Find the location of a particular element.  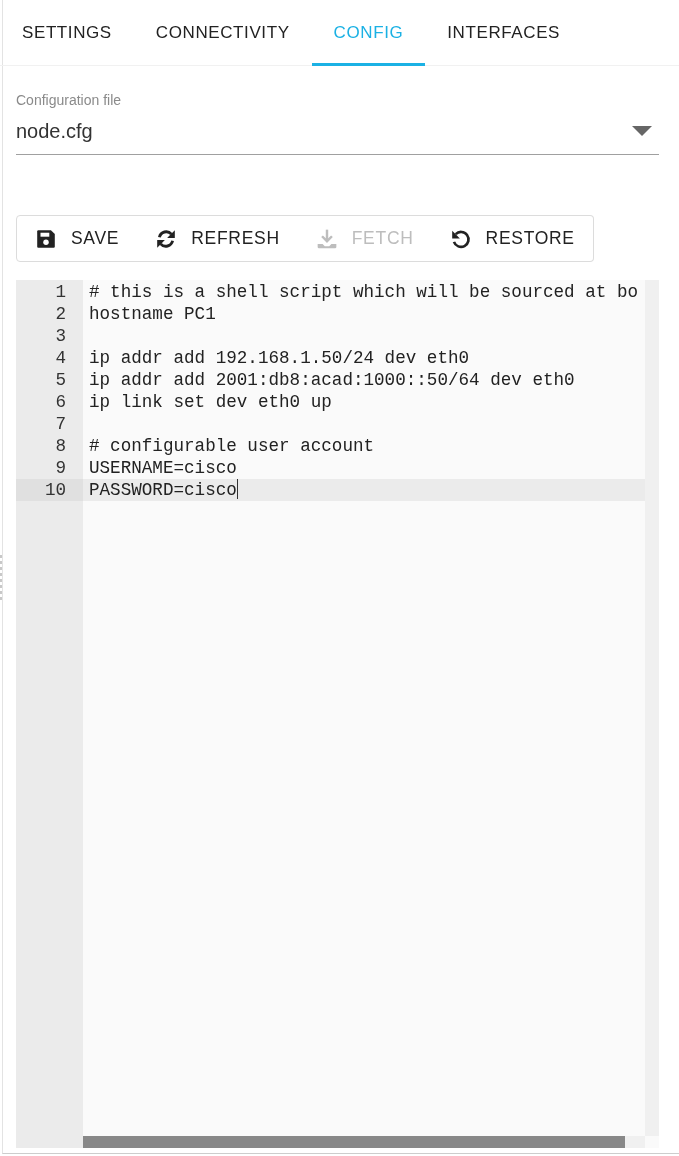

dropdown-caret-icon is located at coordinates (642, 131).